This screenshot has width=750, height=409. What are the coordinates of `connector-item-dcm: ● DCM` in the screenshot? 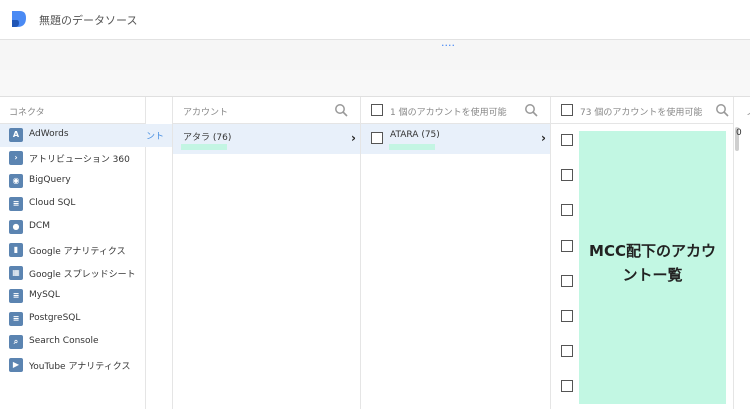 It's located at (73, 227).